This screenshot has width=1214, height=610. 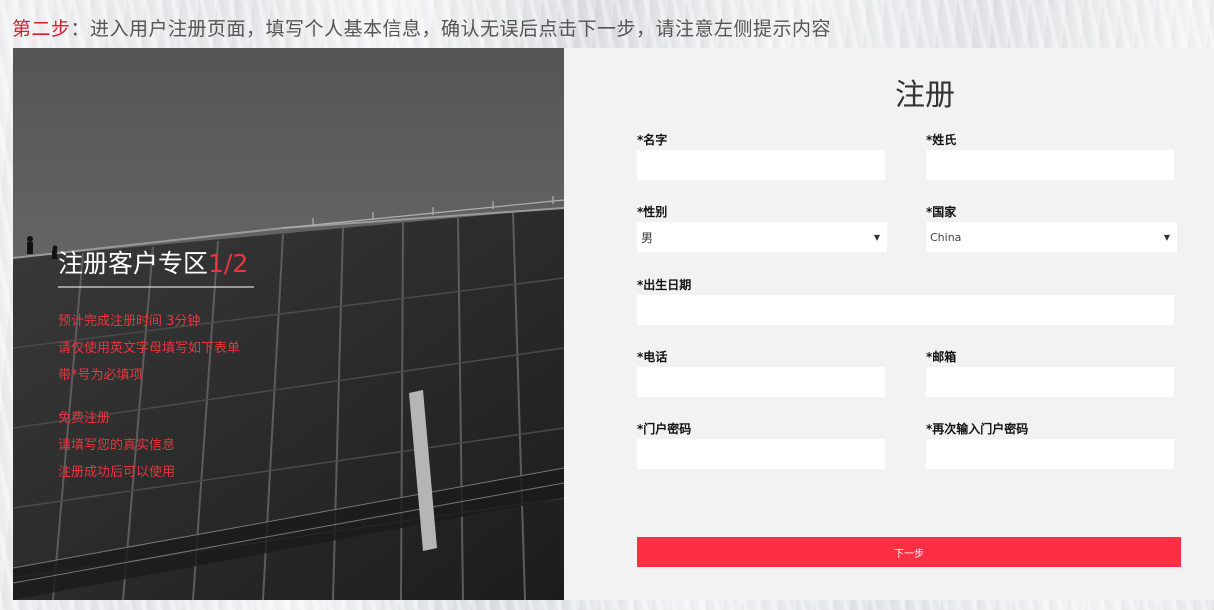 What do you see at coordinates (977, 429) in the screenshot?
I see `password-confirm-label: *再次输入门户密码` at bounding box center [977, 429].